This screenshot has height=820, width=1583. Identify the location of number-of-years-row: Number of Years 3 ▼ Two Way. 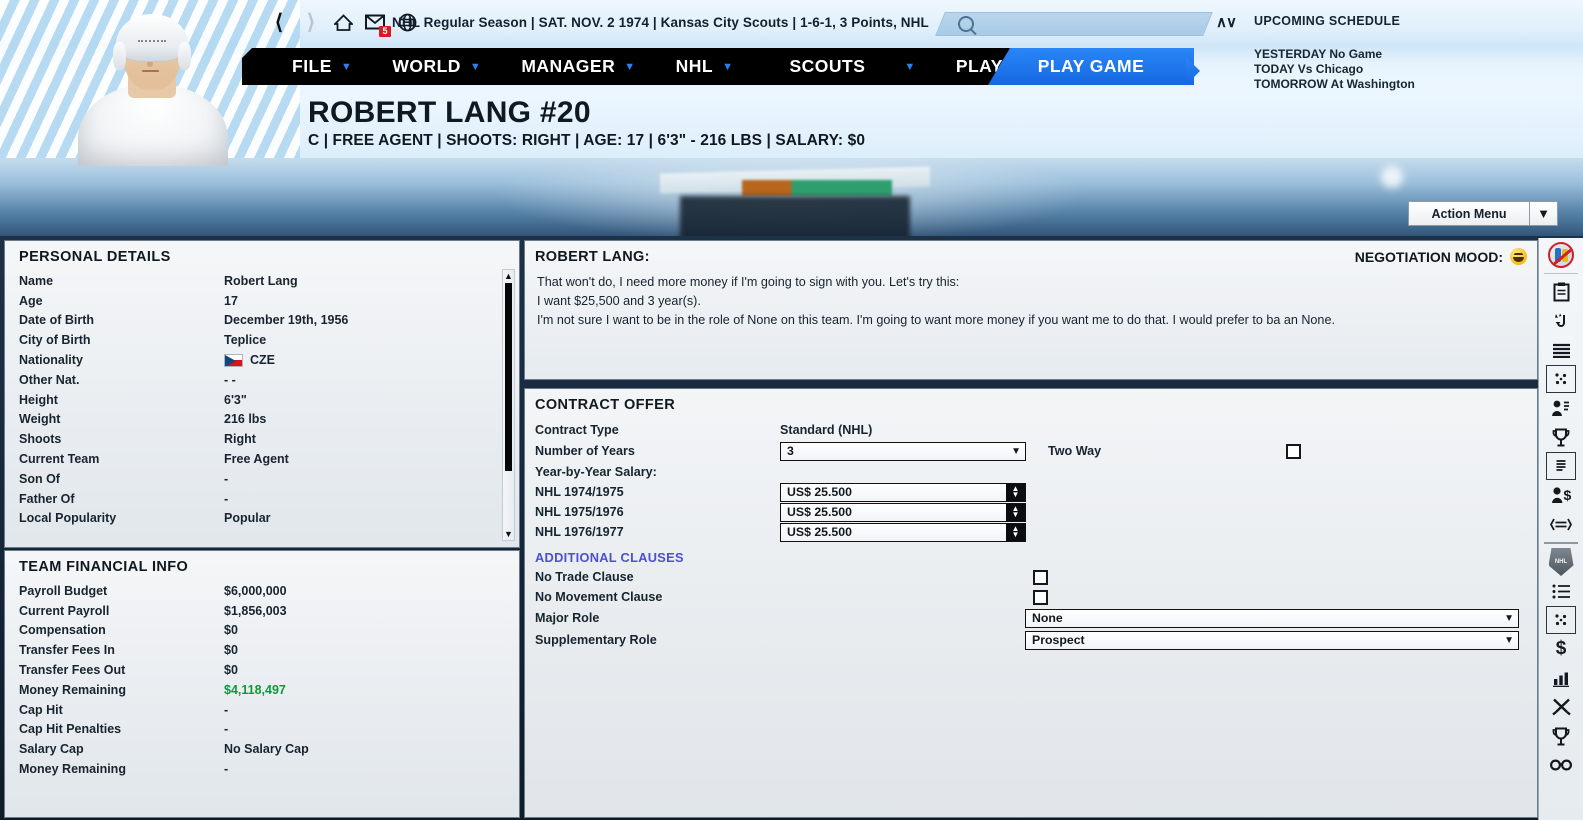
(1031, 451).